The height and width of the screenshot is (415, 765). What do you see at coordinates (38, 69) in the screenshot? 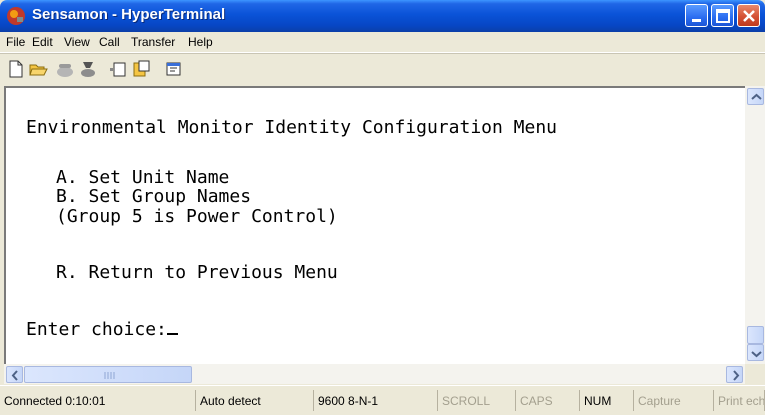
I see `open-folder-icon` at bounding box center [38, 69].